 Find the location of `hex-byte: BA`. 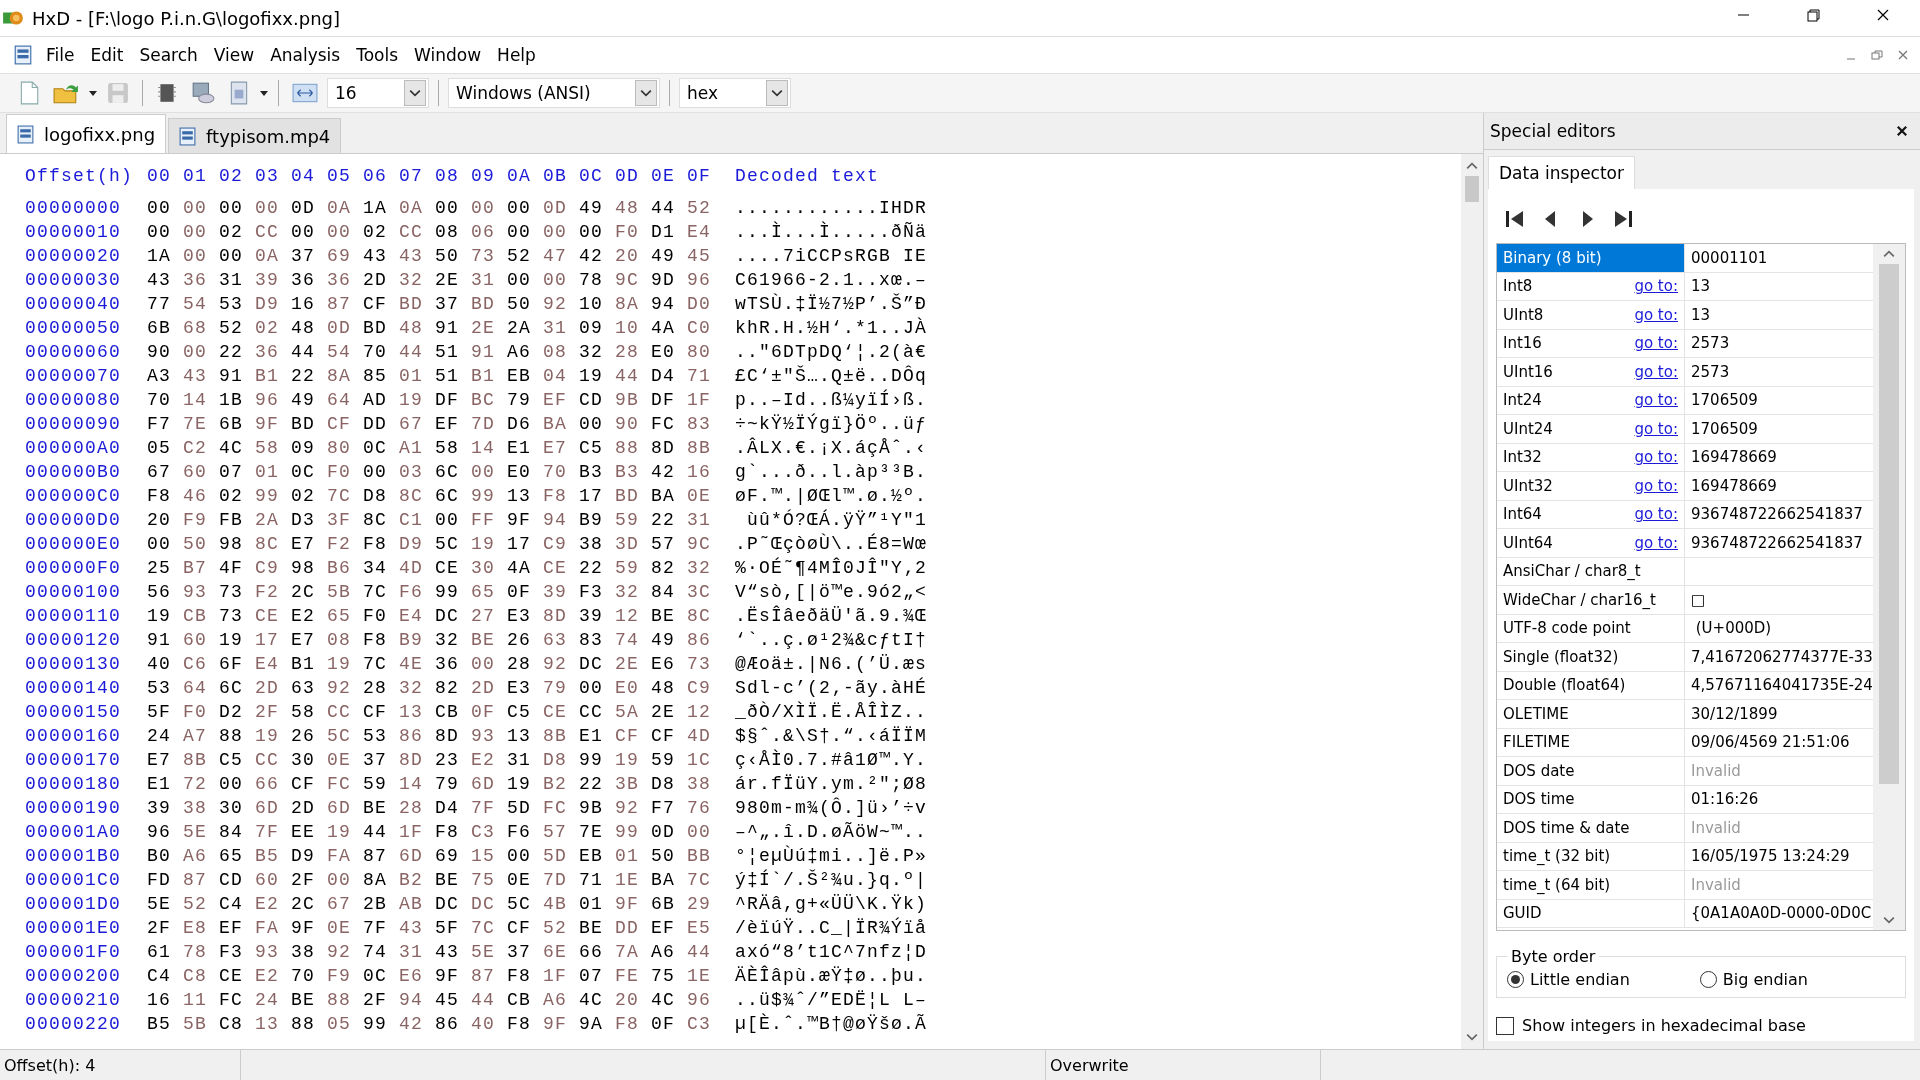

hex-byte: BA is located at coordinates (669, 496).